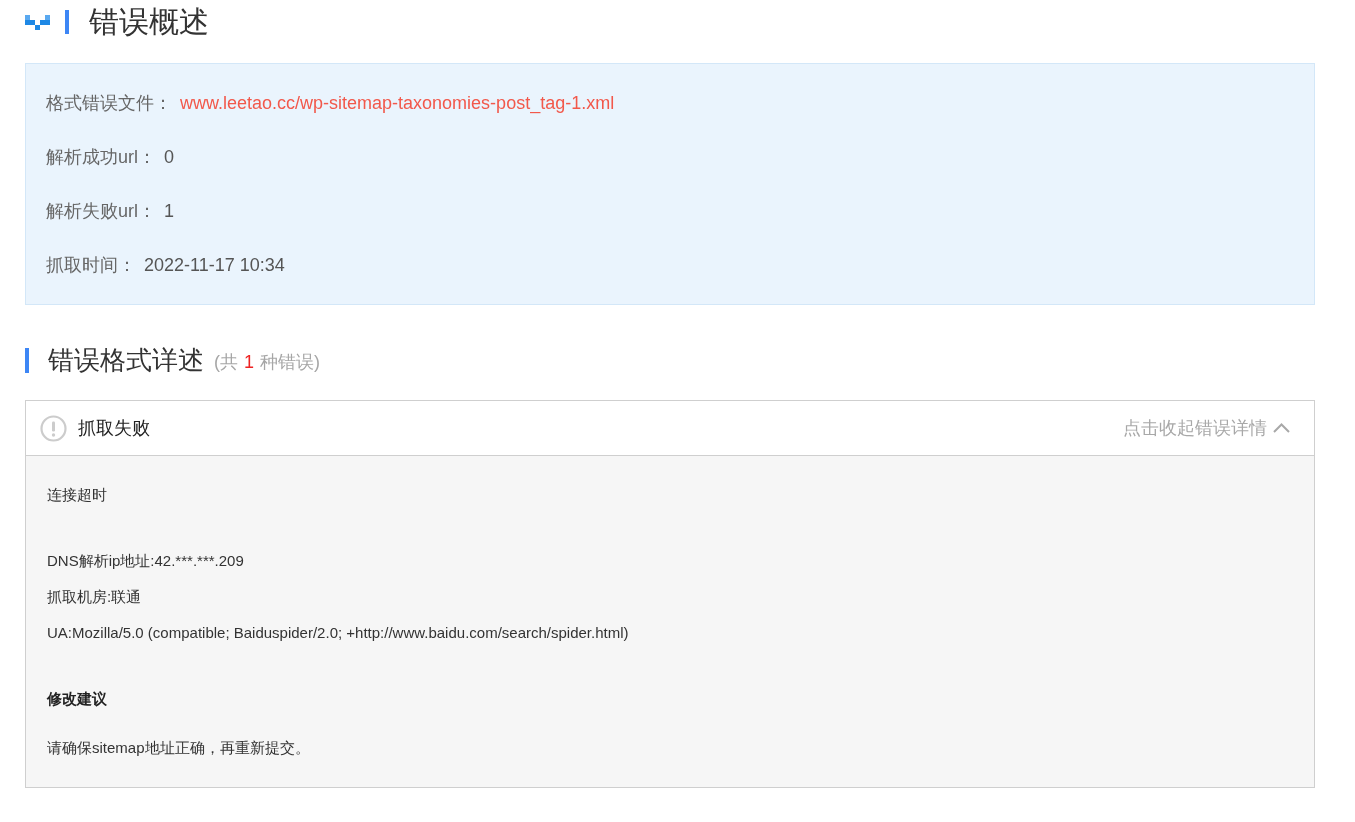 This screenshot has height=822, width=1355. Describe the element at coordinates (114, 428) in the screenshot. I see `error-title: 抓取失败` at that location.